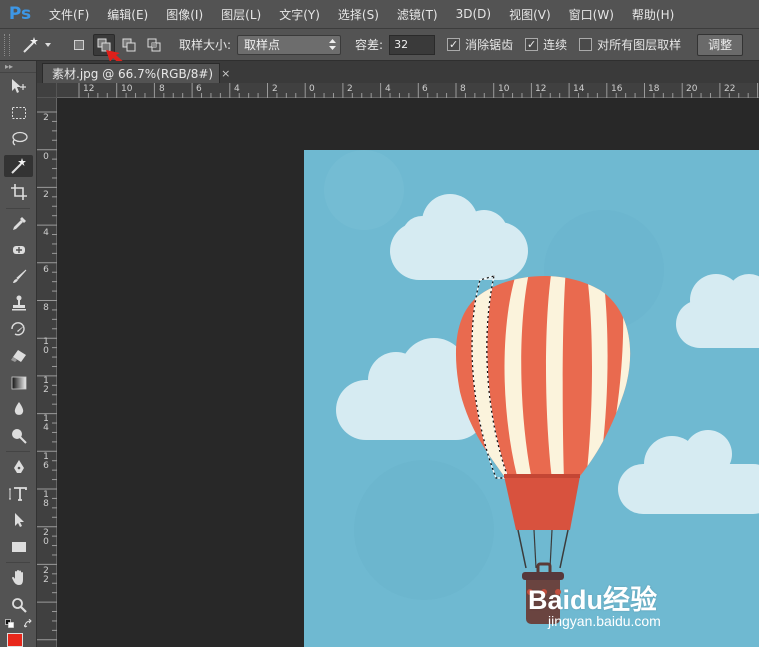 The height and width of the screenshot is (647, 759). I want to click on tool-eyedropper, so click(18, 224).